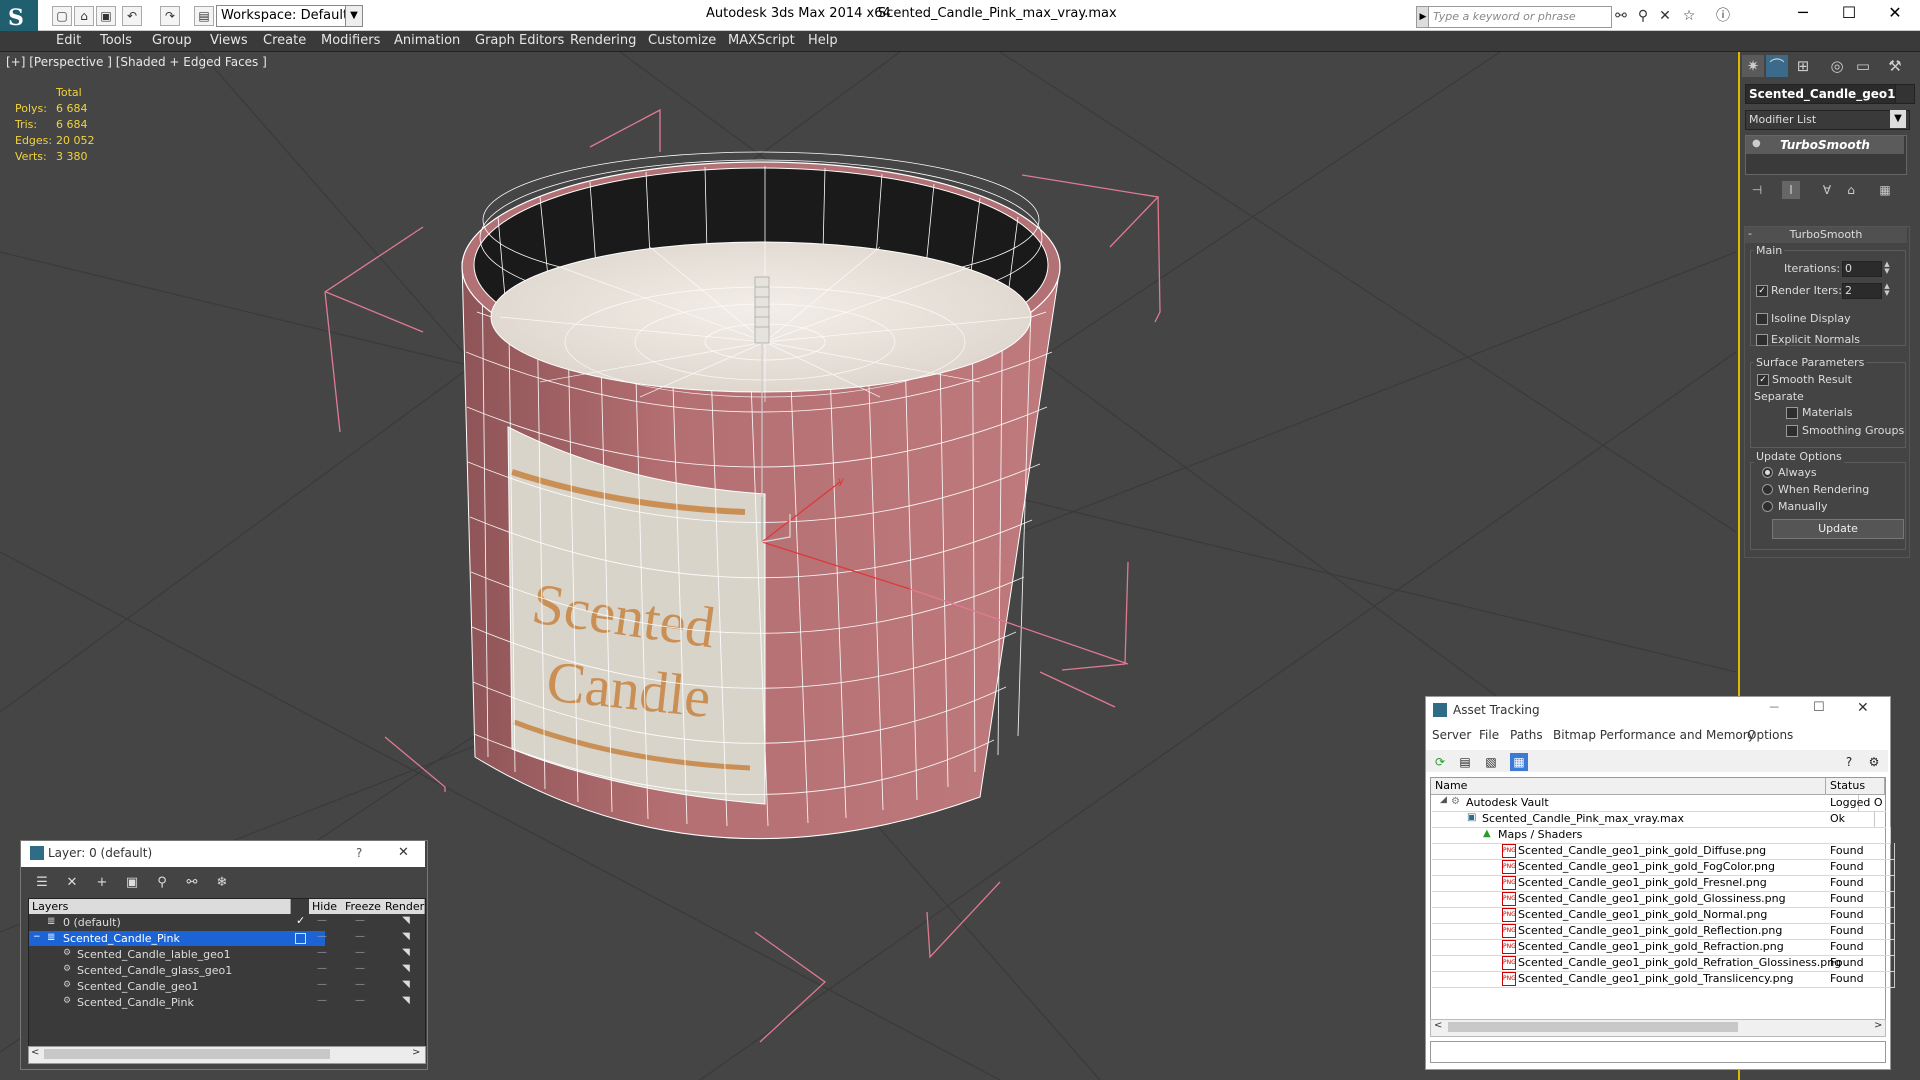 This screenshot has width=1920, height=1080. Describe the element at coordinates (132, 883) in the screenshot. I see `select-objects-icon: ▣` at that location.